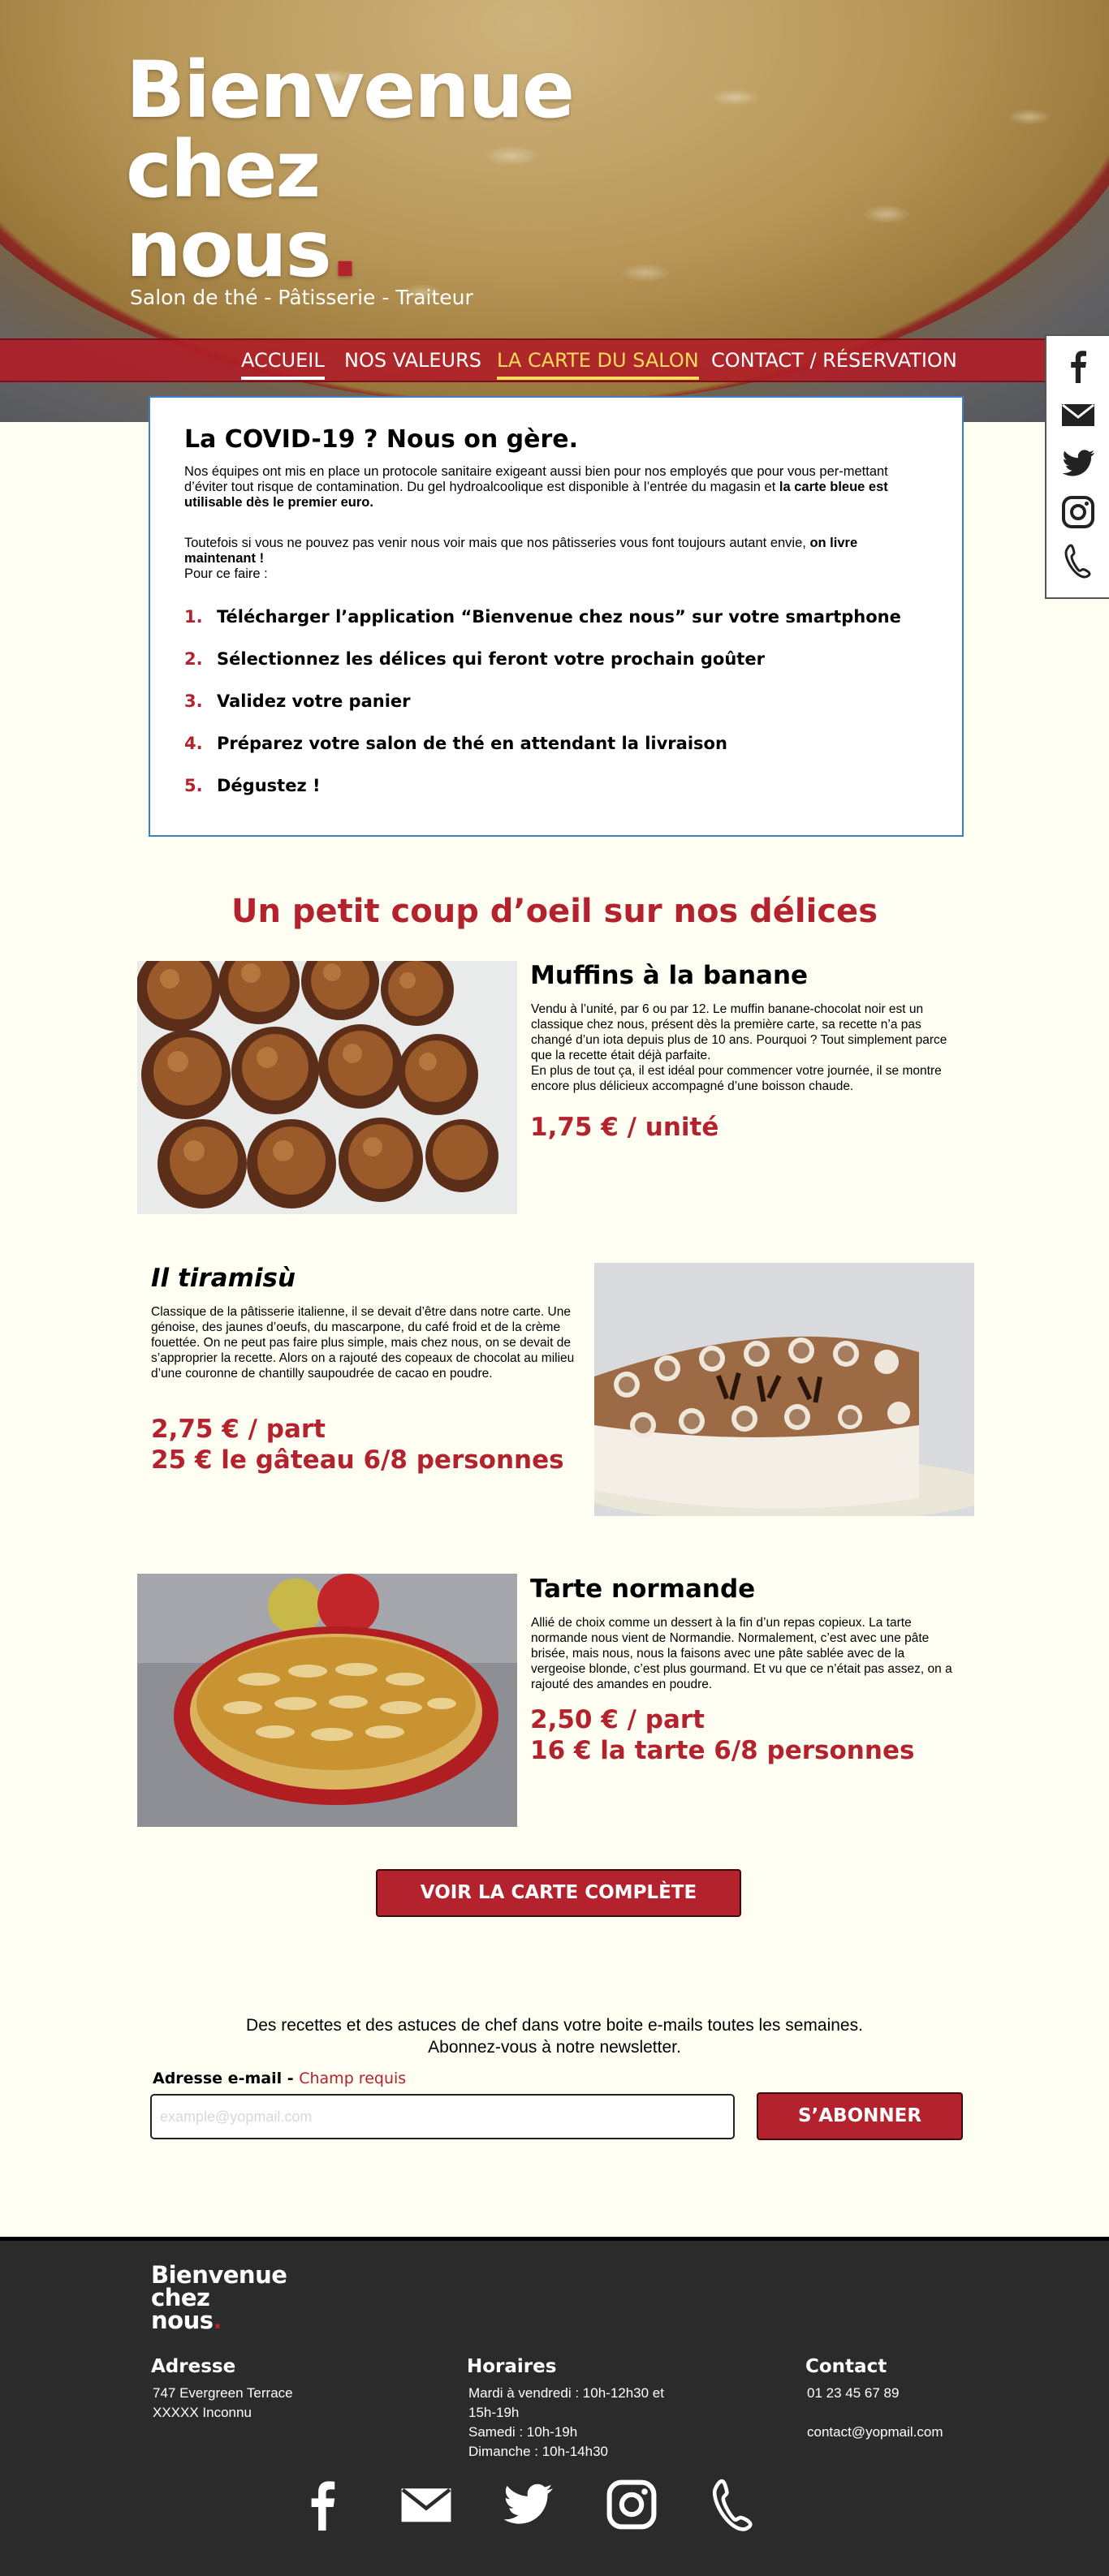 The width and height of the screenshot is (1109, 2576). Describe the element at coordinates (219, 2297) in the screenshot. I see `footer-logo: Bienvenue chez nous.` at that location.